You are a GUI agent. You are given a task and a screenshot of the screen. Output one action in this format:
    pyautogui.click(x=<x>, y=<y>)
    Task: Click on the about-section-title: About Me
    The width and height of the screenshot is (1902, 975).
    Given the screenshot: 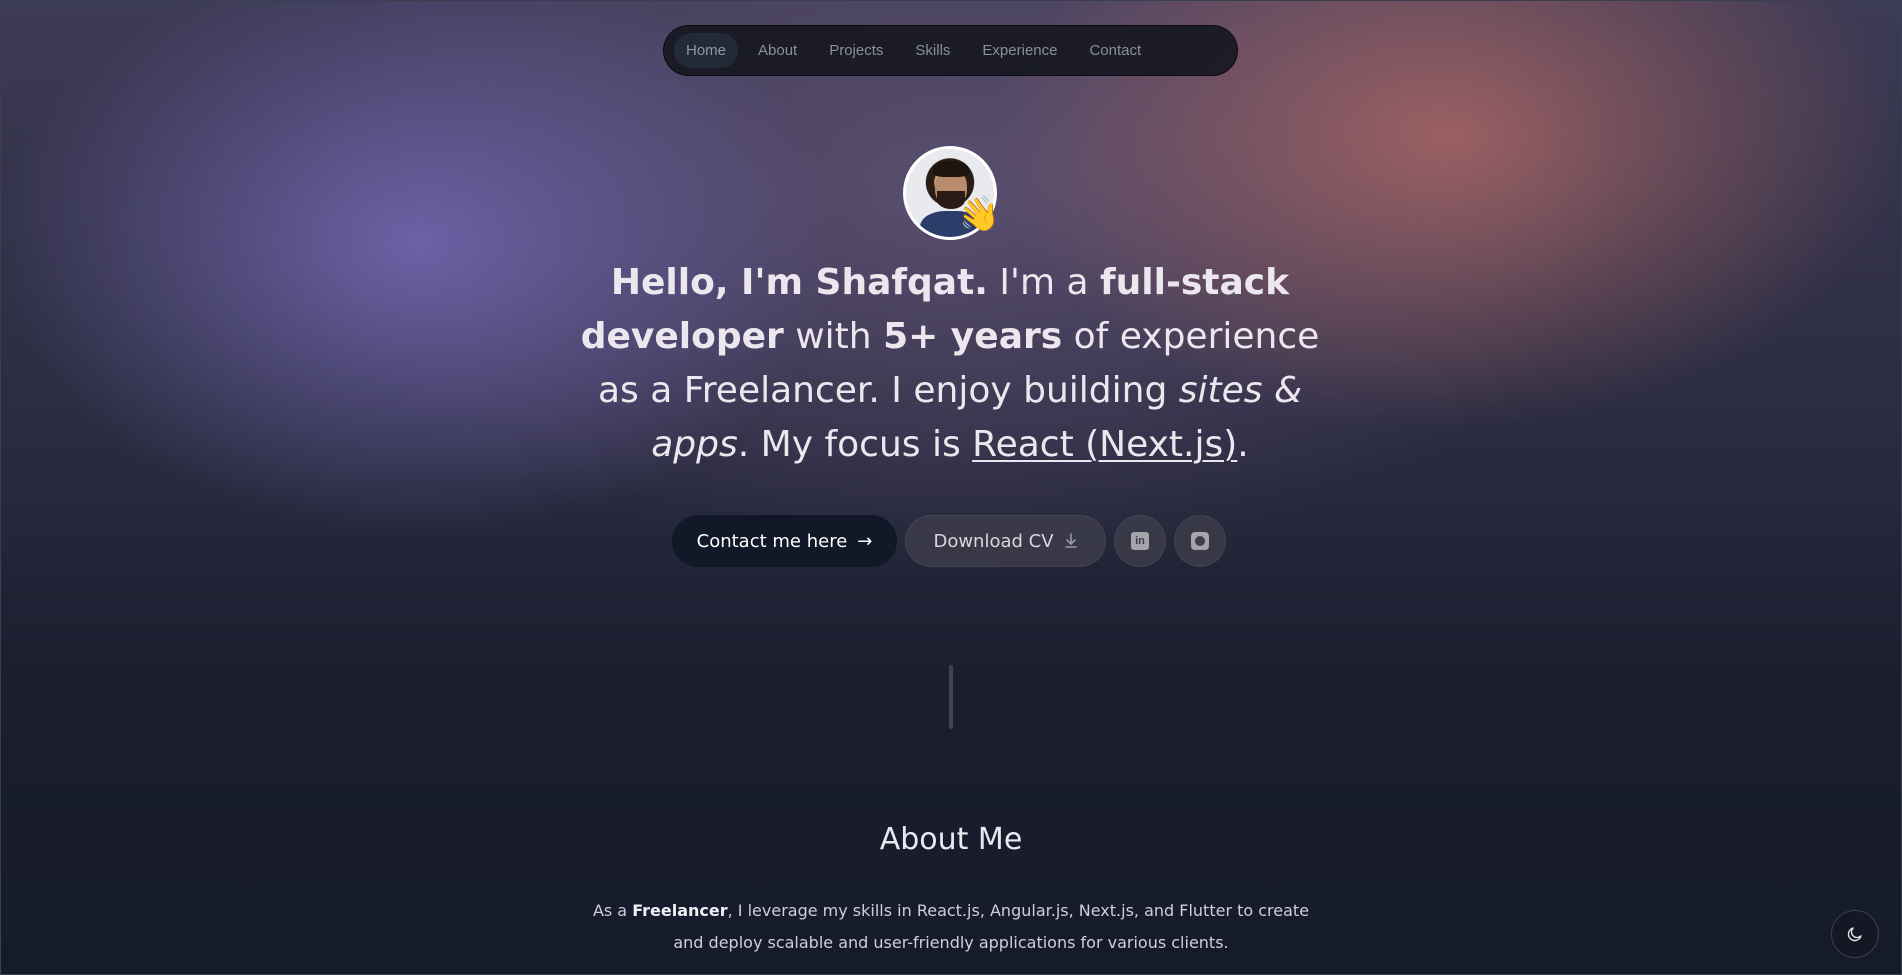 What is the action you would take?
    pyautogui.click(x=951, y=839)
    